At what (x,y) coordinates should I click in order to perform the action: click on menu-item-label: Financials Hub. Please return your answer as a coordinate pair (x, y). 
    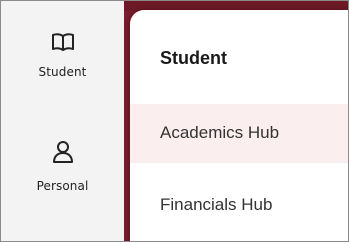
    Looking at the image, I should click on (216, 204).